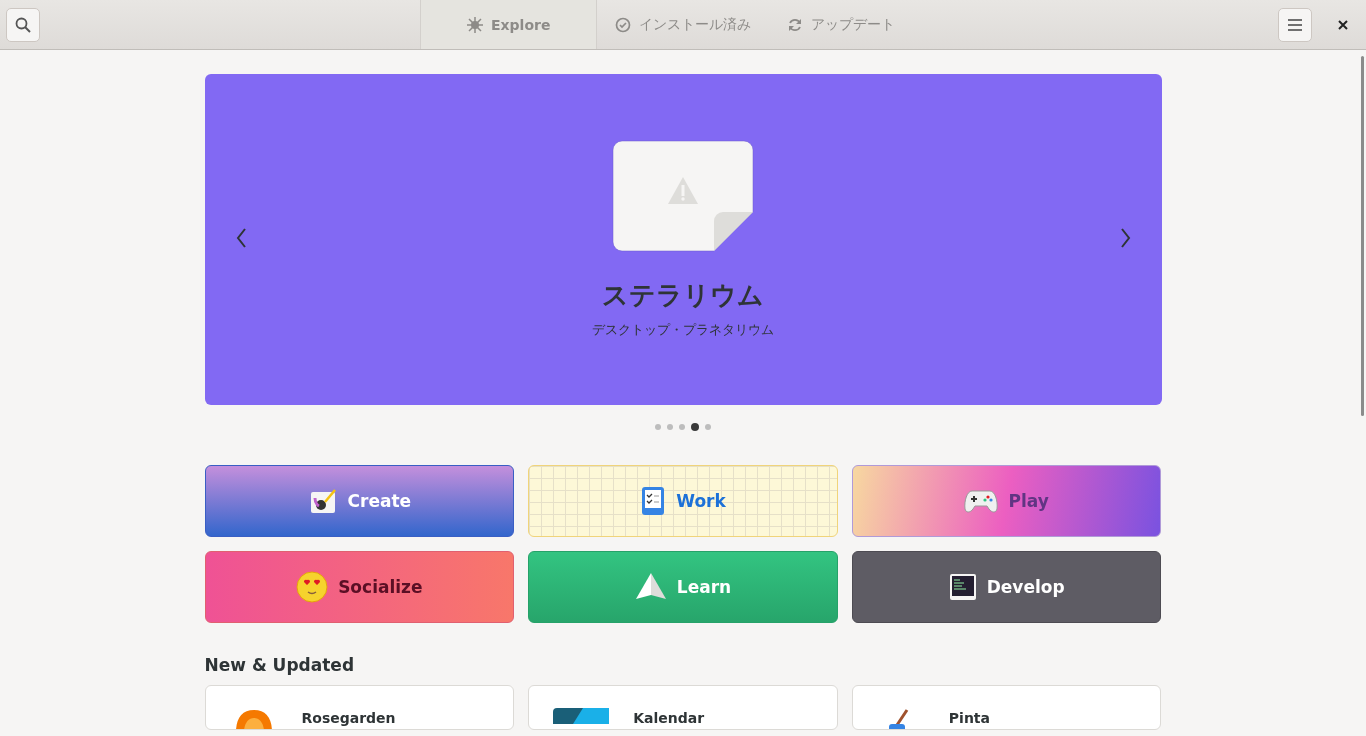  I want to click on category-button: Learn, so click(683, 587).